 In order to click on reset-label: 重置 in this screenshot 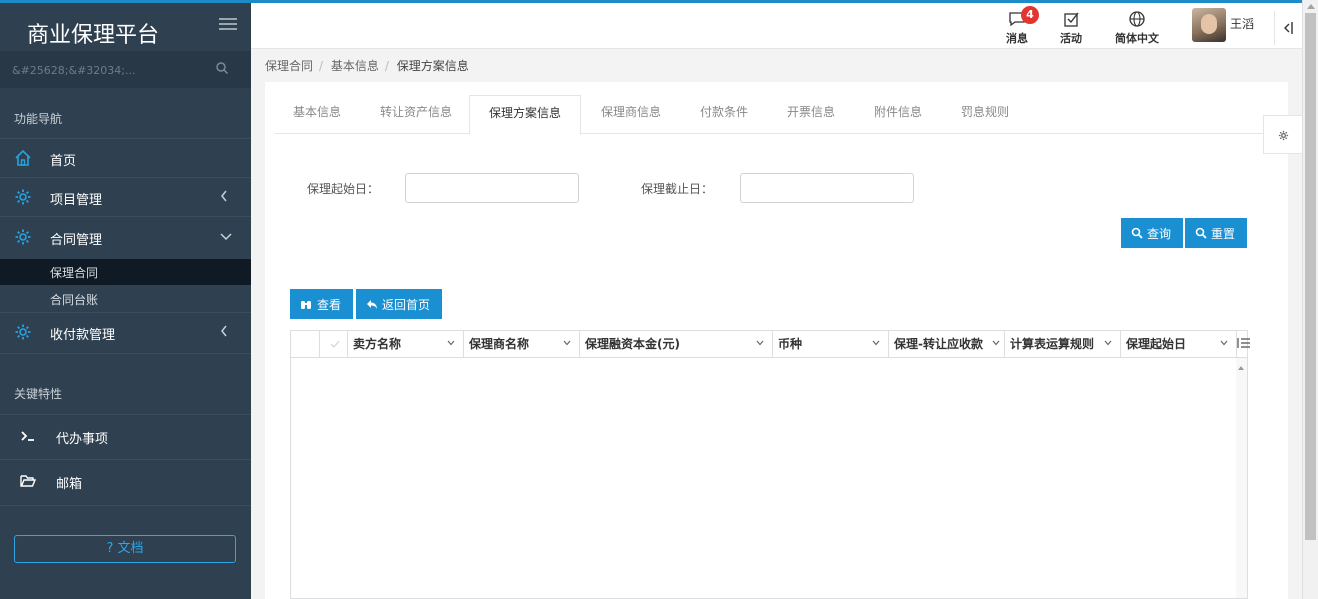, I will do `click(1223, 234)`.